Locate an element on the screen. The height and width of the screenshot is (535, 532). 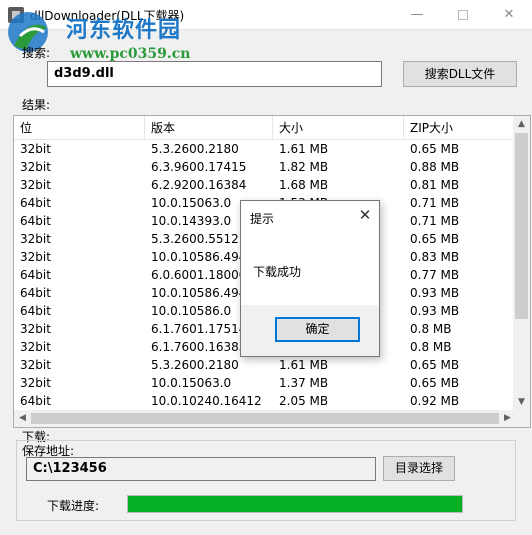
download-progress-bar is located at coordinates (295, 504).